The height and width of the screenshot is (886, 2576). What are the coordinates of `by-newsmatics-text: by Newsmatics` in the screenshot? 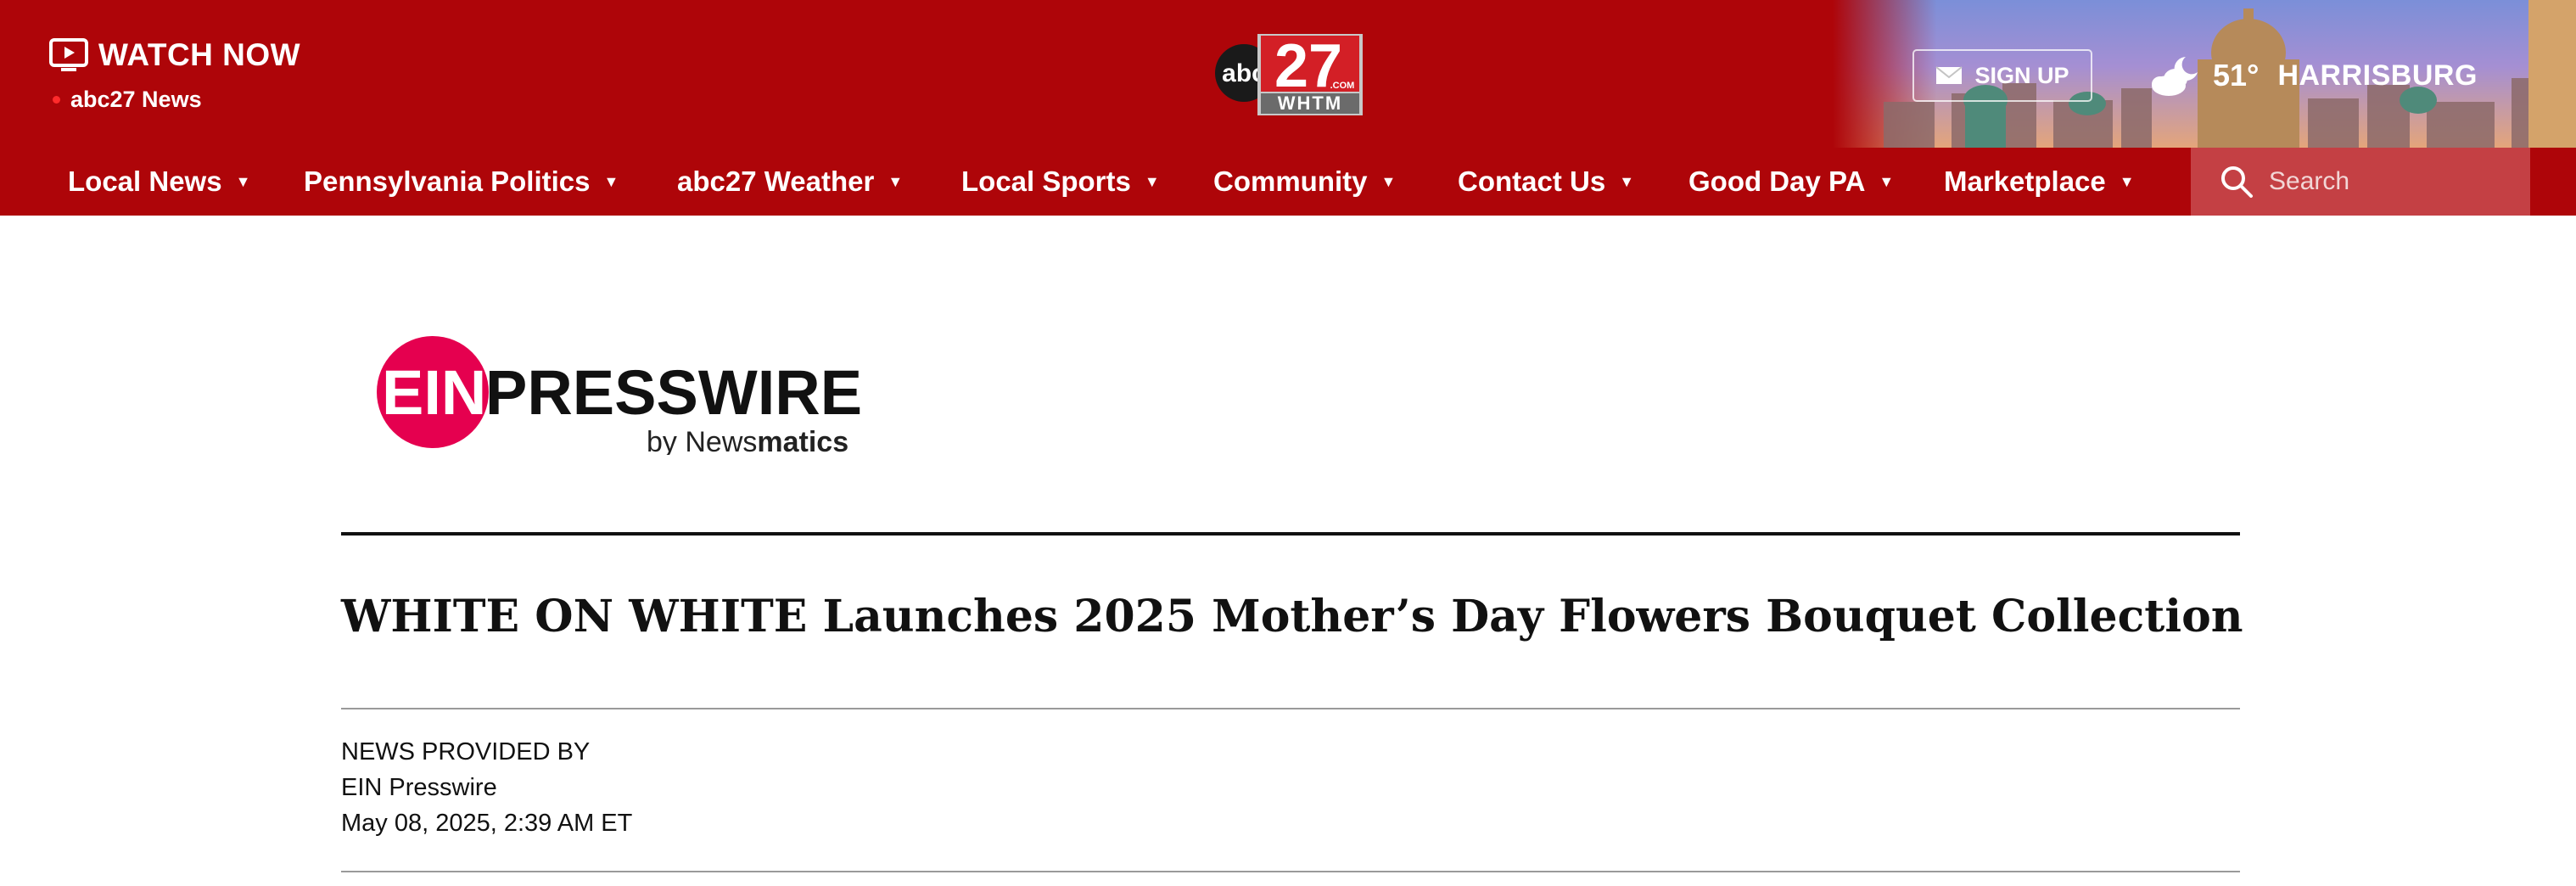 It's located at (747, 441).